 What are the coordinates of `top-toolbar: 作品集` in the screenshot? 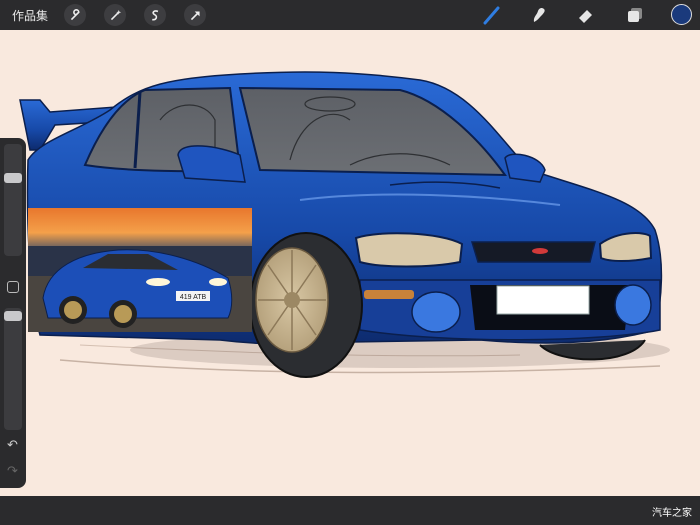 It's located at (350, 15).